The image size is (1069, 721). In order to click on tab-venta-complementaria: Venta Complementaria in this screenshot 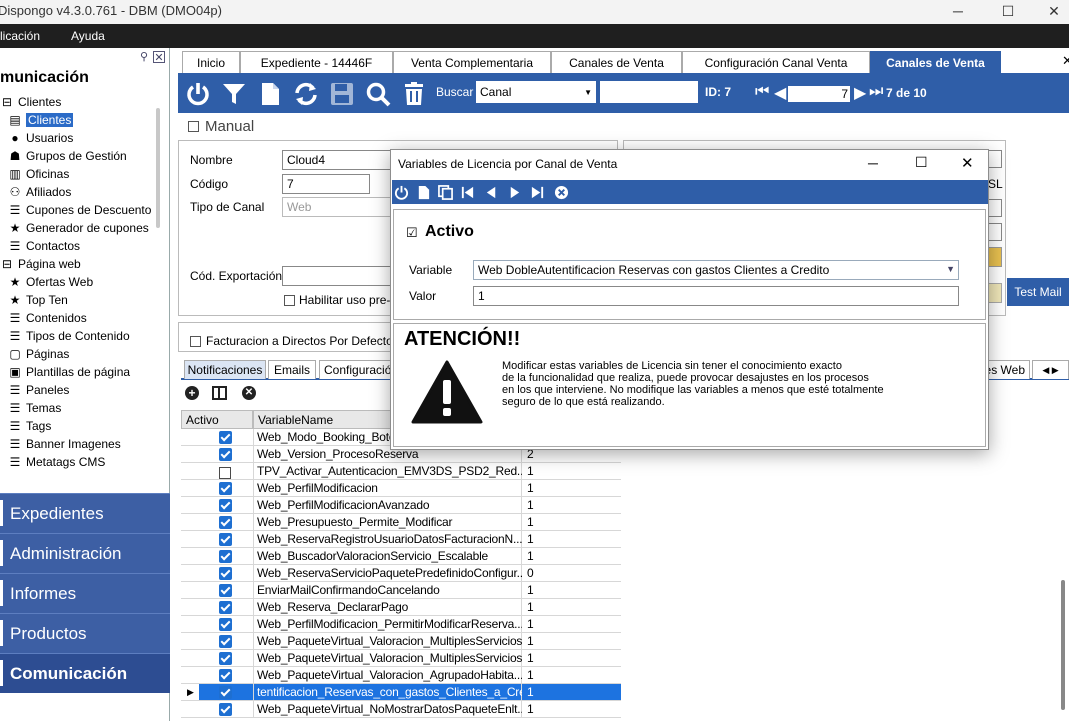, I will do `click(472, 62)`.